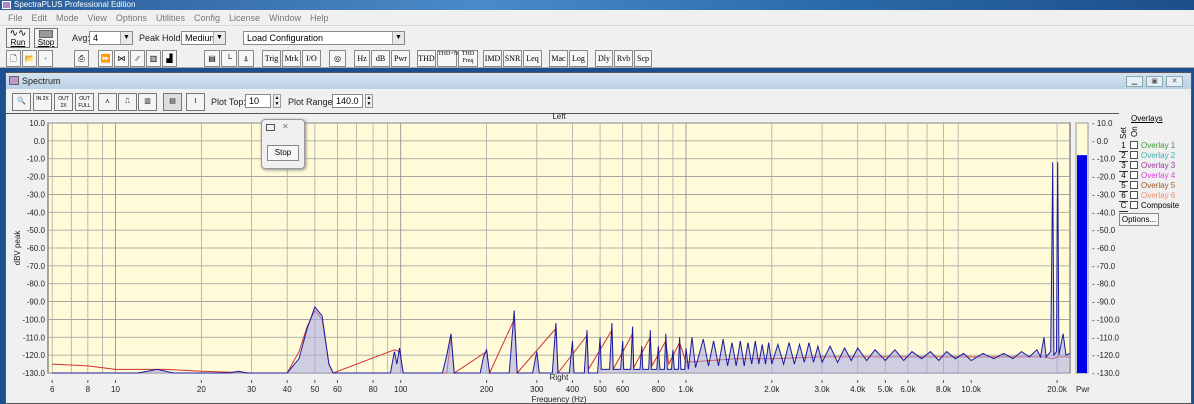 The image size is (1194, 404). I want to click on y-tick-label: -130.0, so click(33, 373).